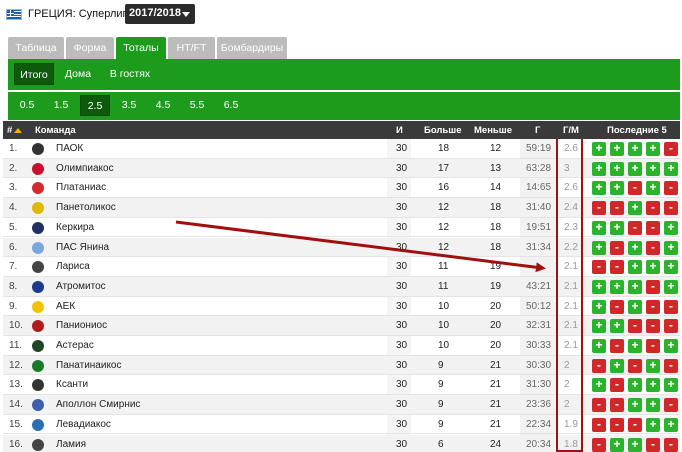 This screenshot has width=682, height=452. Describe the element at coordinates (81, 187) in the screenshot. I see `team-name: Платаниас` at that location.